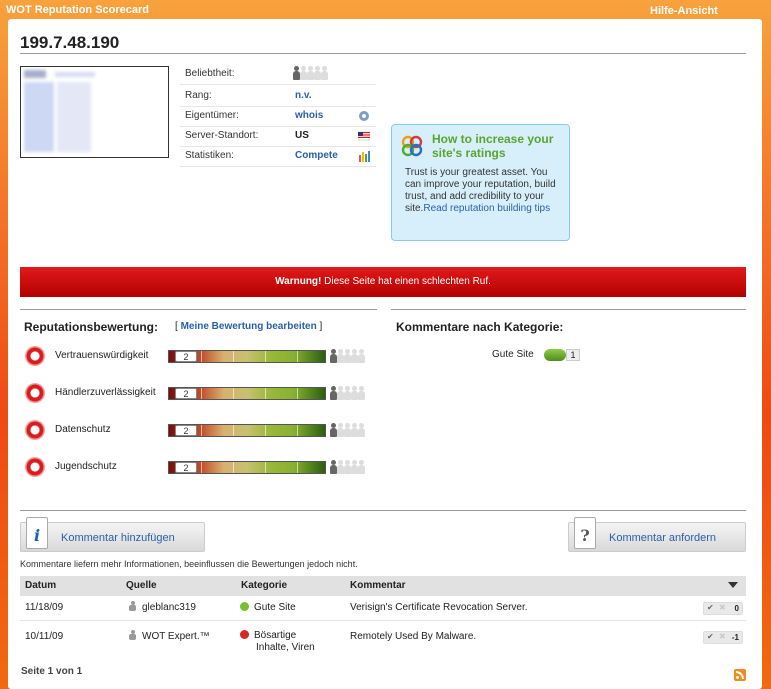  Describe the element at coordinates (278, 117) in the screenshot. I see `info-row-owner: Eigentümer: whois` at that location.